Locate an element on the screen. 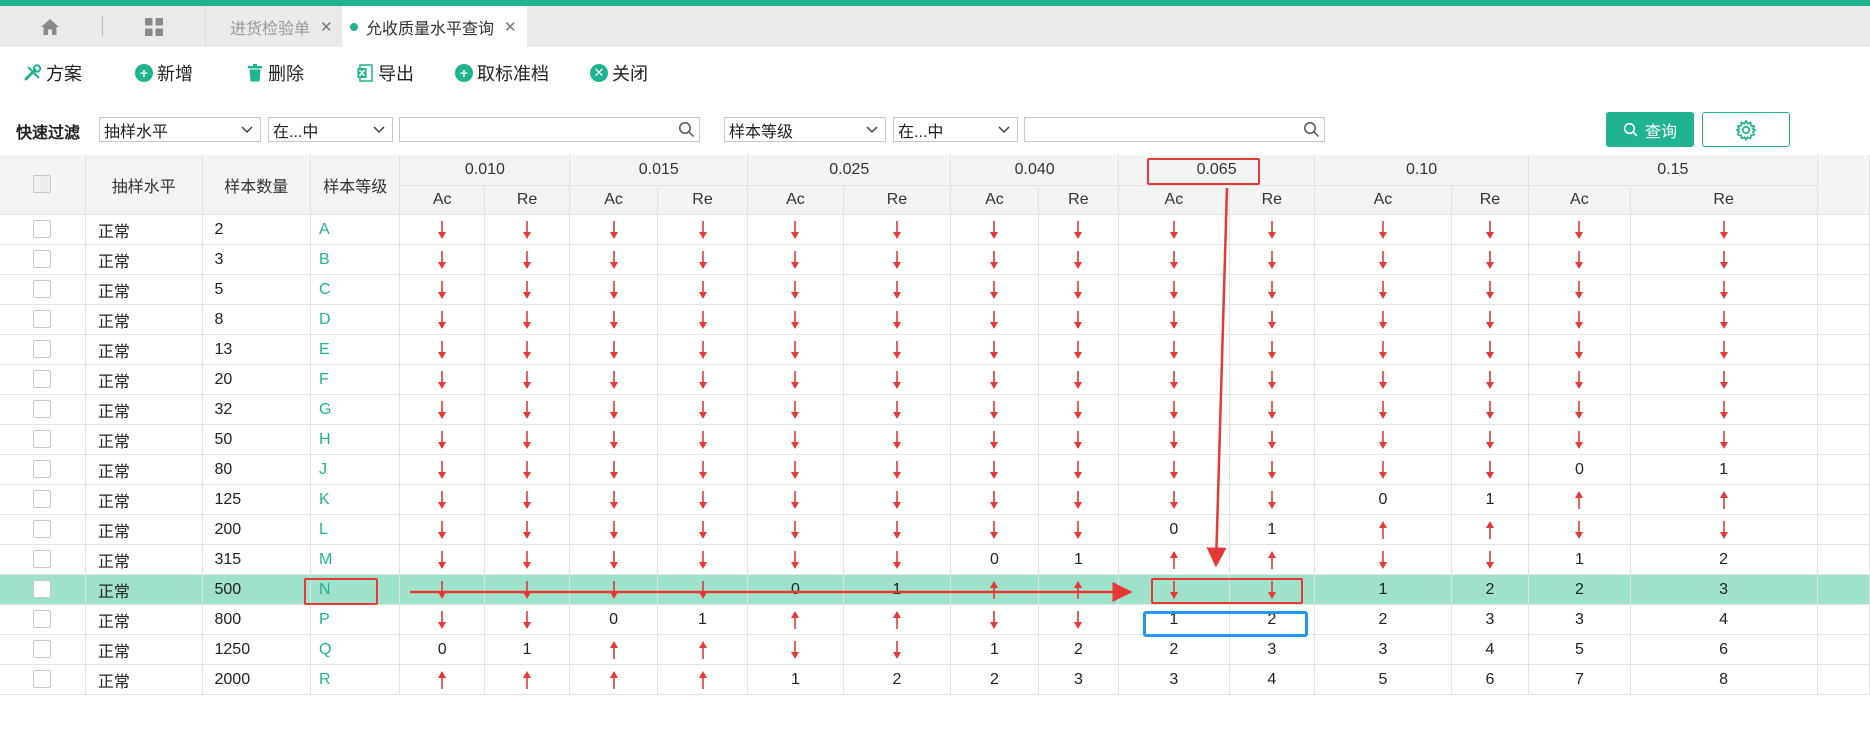  cell-grade: K is located at coordinates (355, 499).